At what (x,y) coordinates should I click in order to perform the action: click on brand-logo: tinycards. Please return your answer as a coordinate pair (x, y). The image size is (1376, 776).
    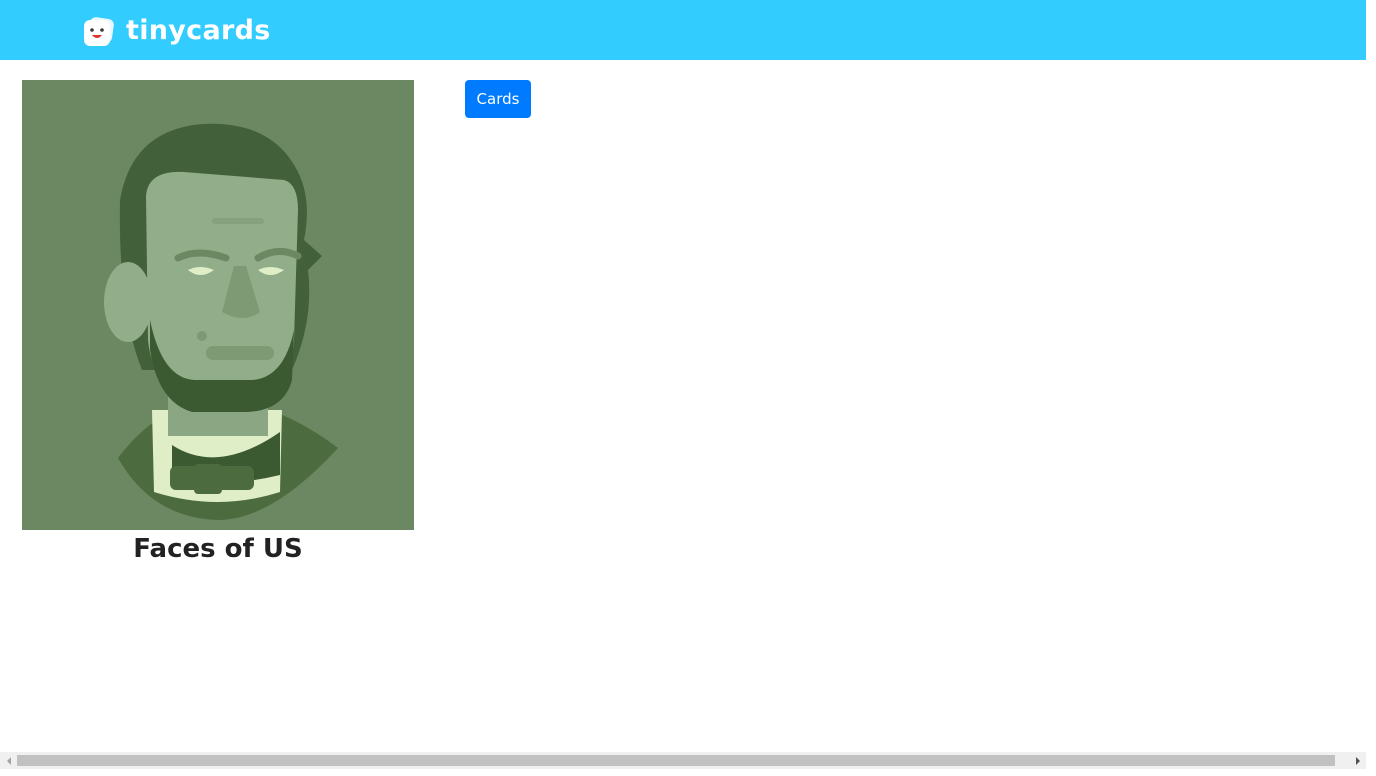
    Looking at the image, I should click on (176, 32).